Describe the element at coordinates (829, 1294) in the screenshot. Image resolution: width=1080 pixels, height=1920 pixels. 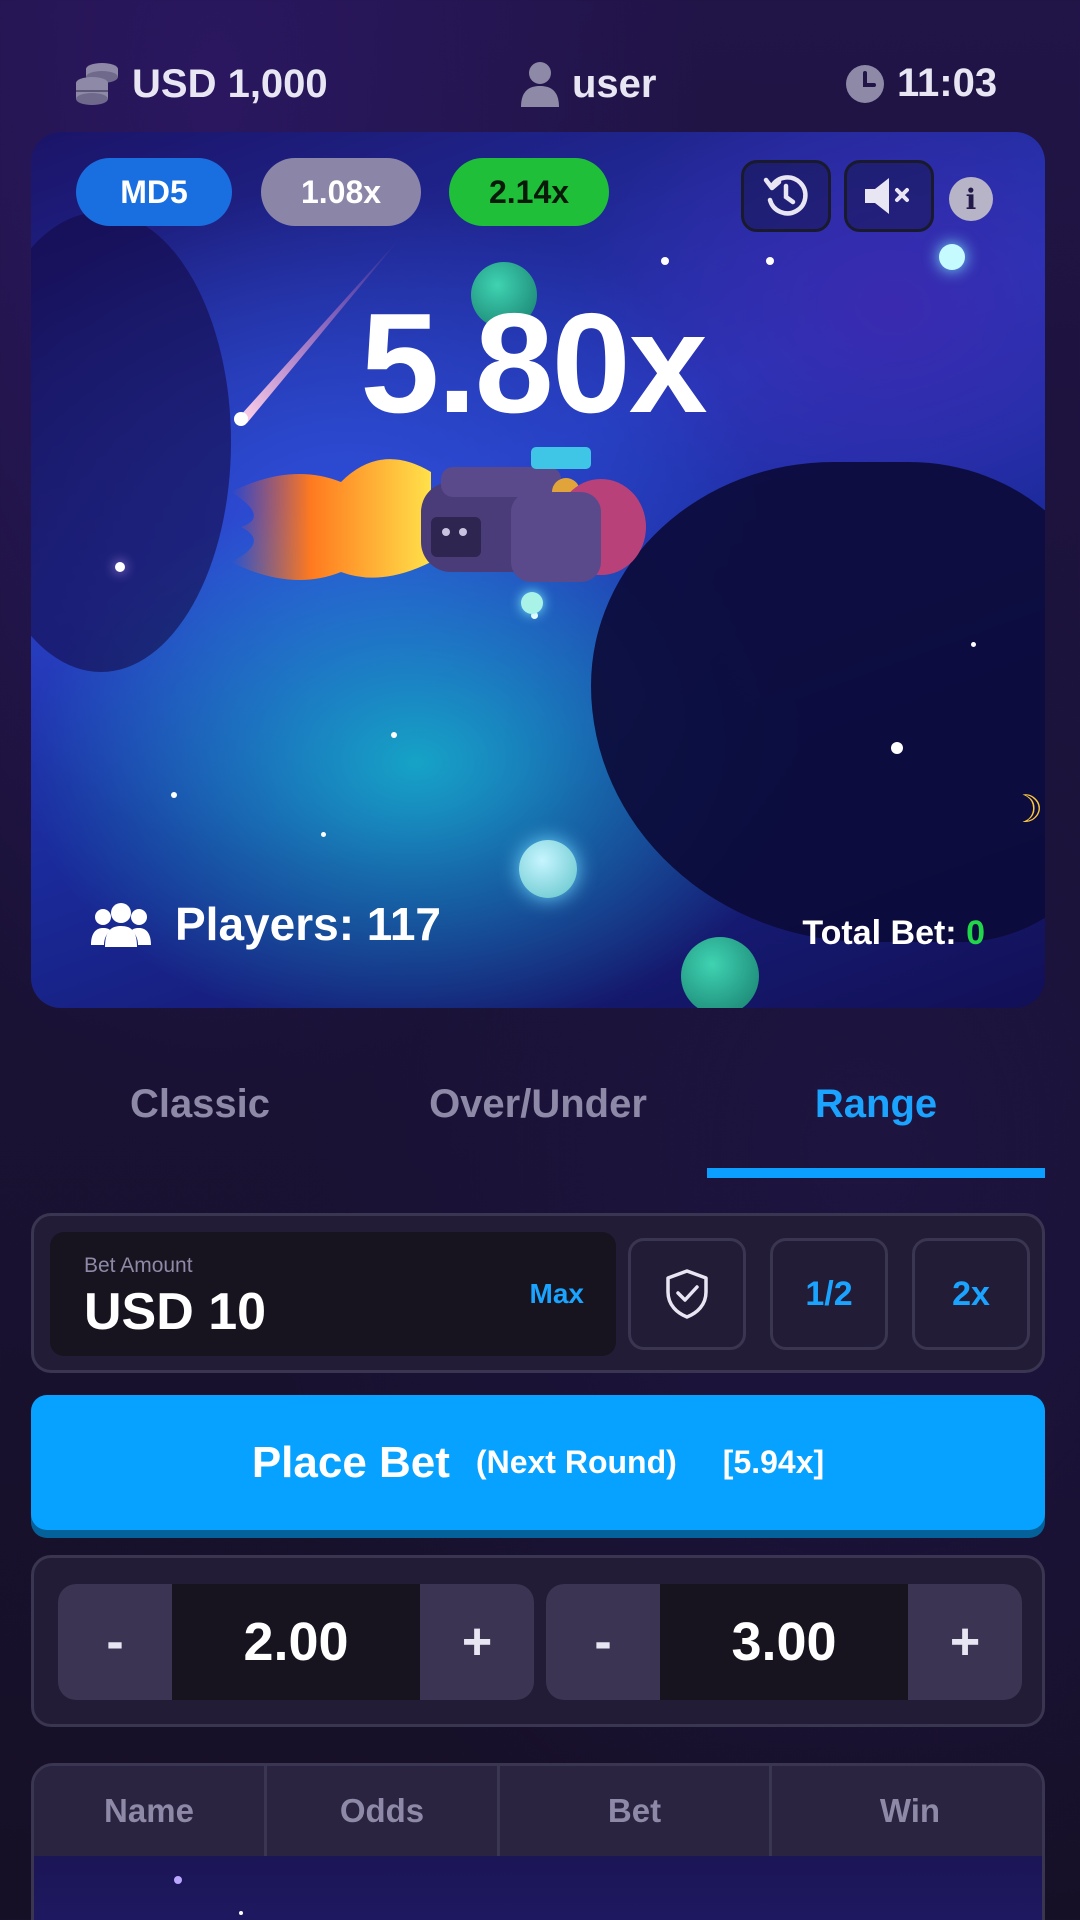
I see `half-bet-button: 1/2` at that location.